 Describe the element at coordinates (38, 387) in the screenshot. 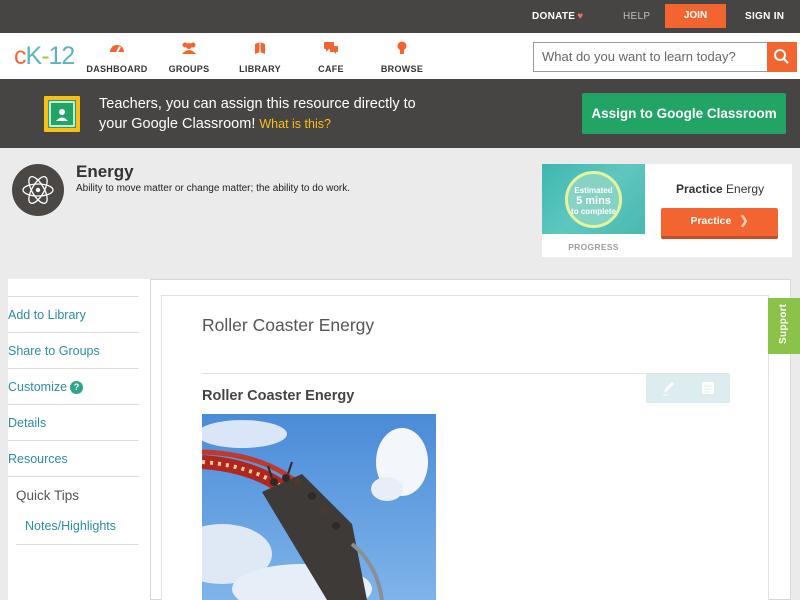

I see `sidebar-item-label: Customize` at that location.